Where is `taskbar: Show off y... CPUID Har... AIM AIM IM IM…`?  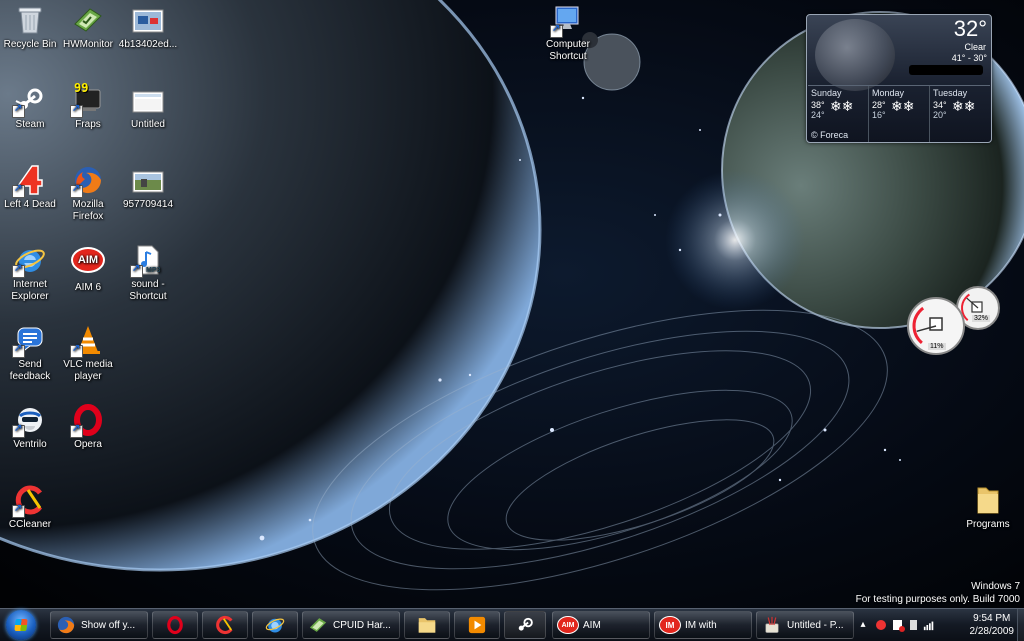 taskbar: Show off y... CPUID Har... AIM AIM IM IM… is located at coordinates (512, 624).